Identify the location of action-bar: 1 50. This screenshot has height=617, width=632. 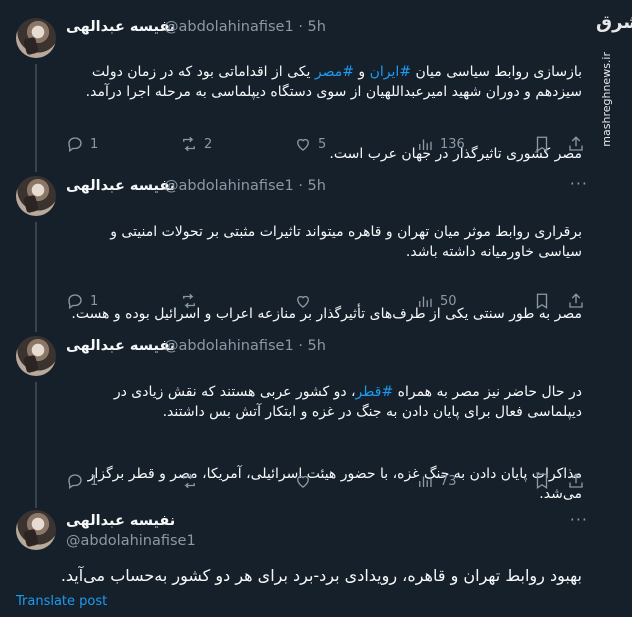
(281, 302).